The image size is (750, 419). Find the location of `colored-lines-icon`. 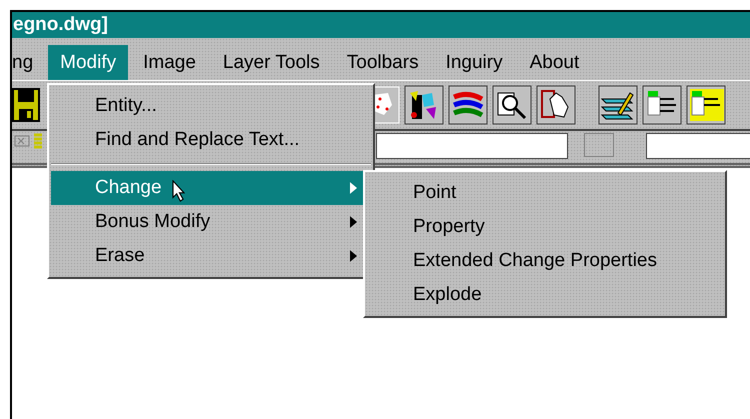

colored-lines-icon is located at coordinates (468, 105).